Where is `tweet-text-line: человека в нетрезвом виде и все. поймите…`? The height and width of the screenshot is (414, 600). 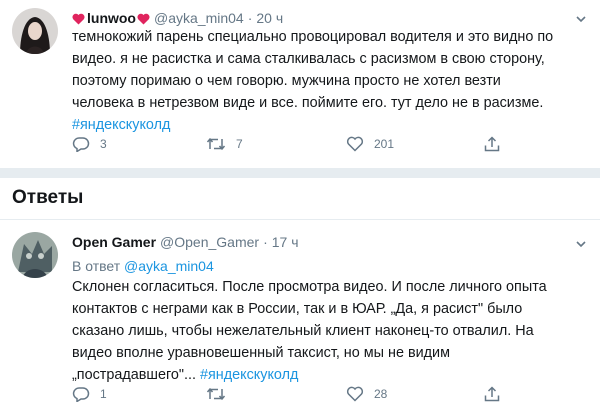
tweet-text-line: человека в нетрезвом виде и все. поймите… is located at coordinates (308, 103).